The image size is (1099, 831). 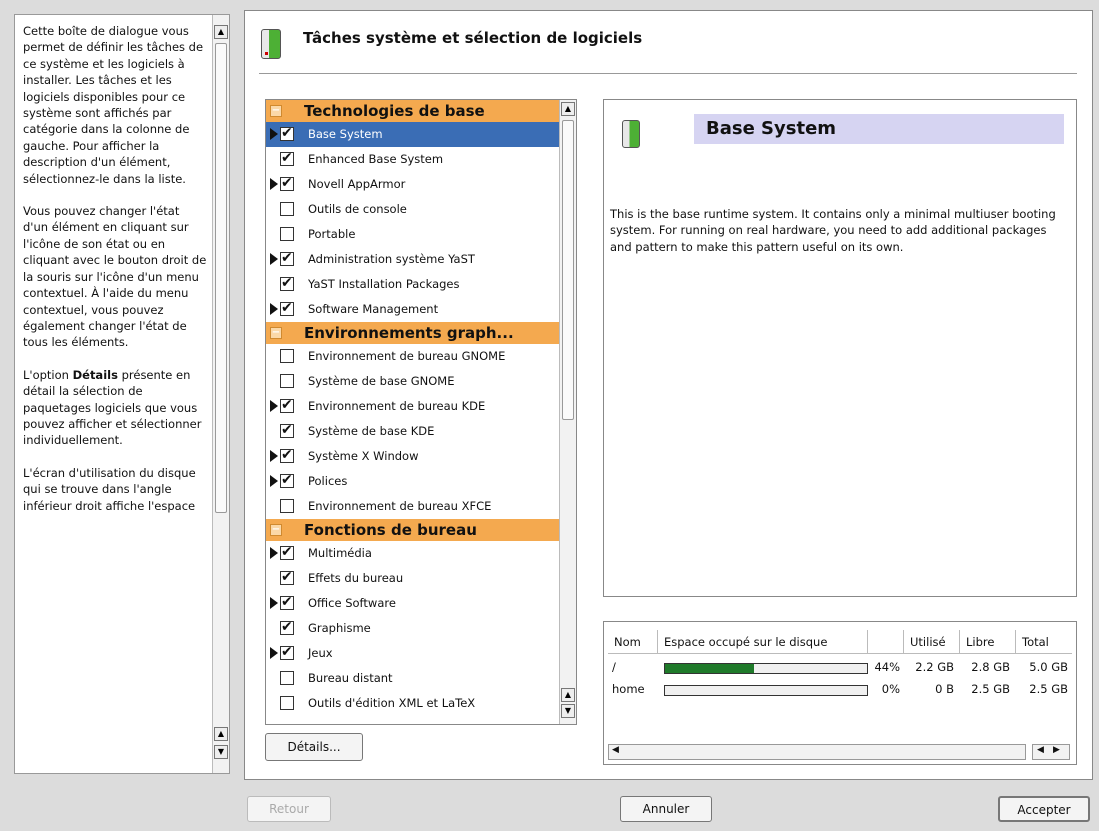 I want to click on pattern-item: Software Management, so click(x=413, y=309).